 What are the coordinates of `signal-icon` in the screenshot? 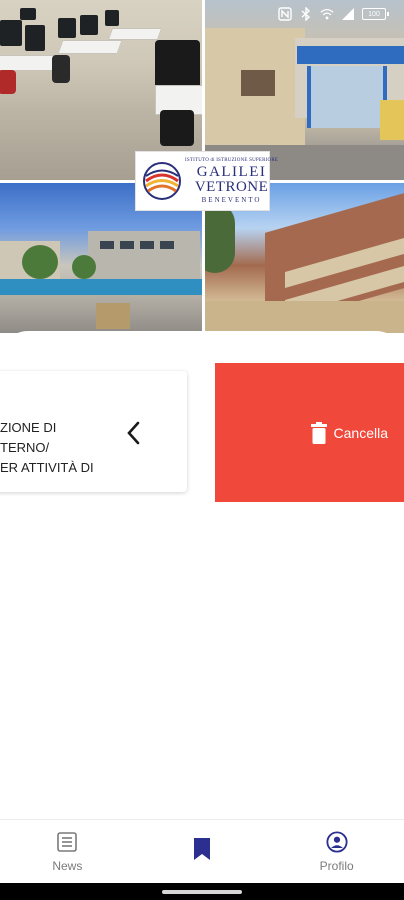 It's located at (348, 14).